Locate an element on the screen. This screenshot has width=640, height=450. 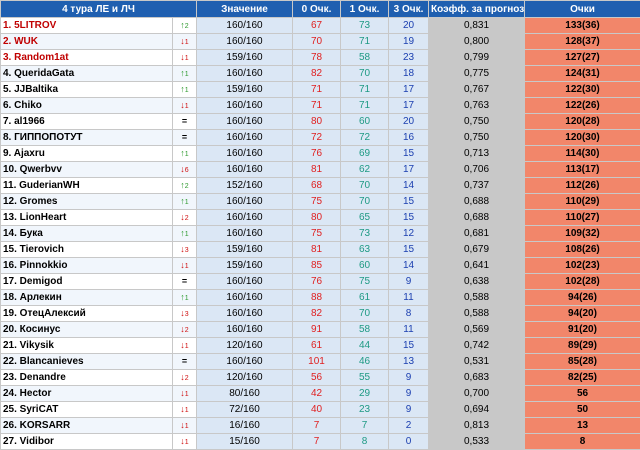
header-one-point: 1 Очк. is located at coordinates (365, 9).